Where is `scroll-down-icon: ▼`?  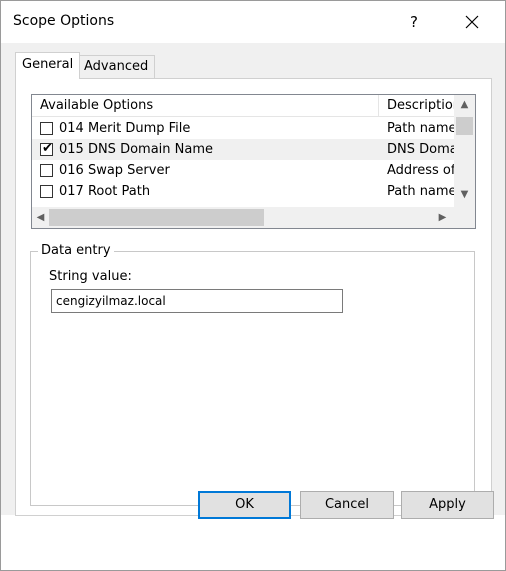
scroll-down-icon: ▼ is located at coordinates (464, 195).